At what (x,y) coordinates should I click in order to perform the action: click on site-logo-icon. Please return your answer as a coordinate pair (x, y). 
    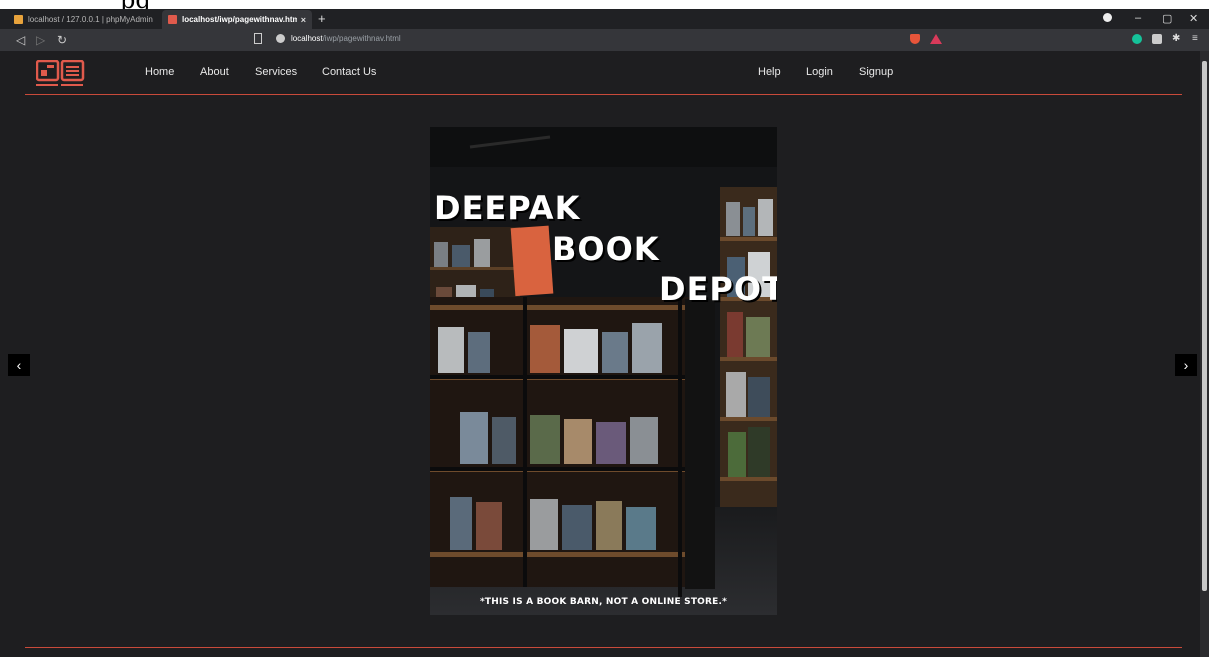
    Looking at the image, I should click on (61, 73).